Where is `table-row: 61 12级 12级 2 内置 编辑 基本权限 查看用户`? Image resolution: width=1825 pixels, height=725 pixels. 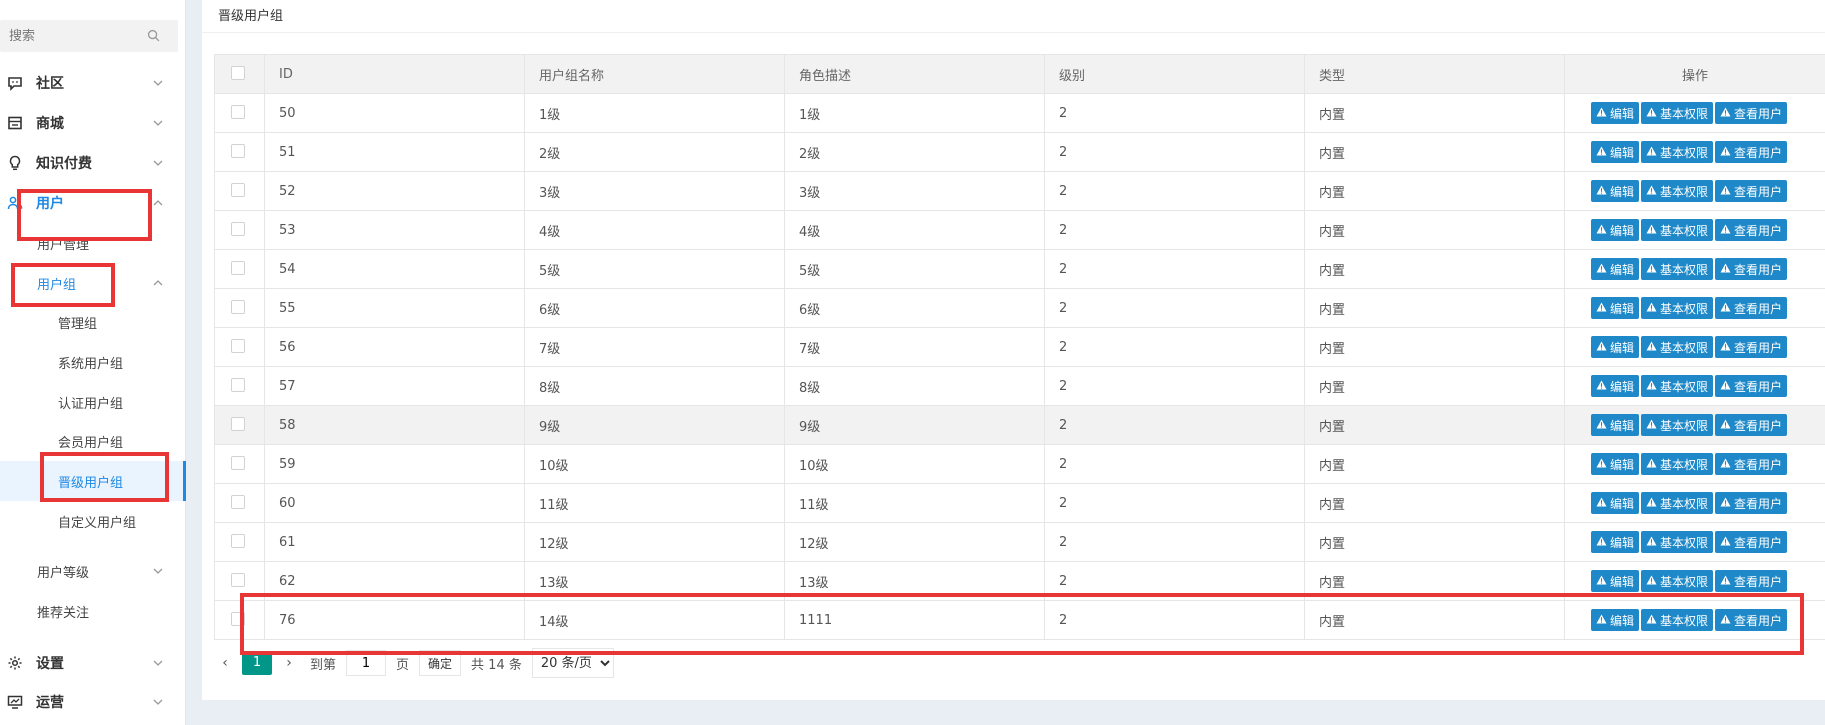
table-row: 61 12级 12级 2 内置 编辑 基本权限 查看用户 is located at coordinates (1019, 542).